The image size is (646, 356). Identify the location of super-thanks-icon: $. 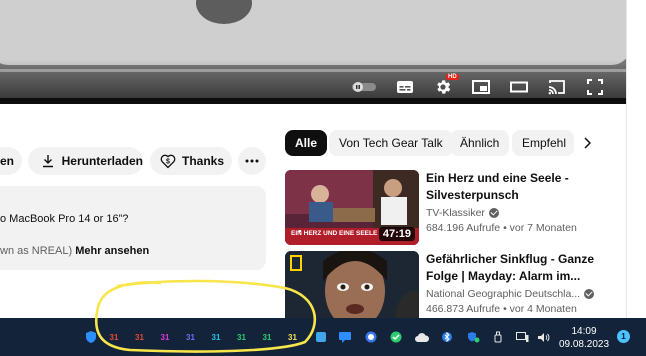
(168, 161).